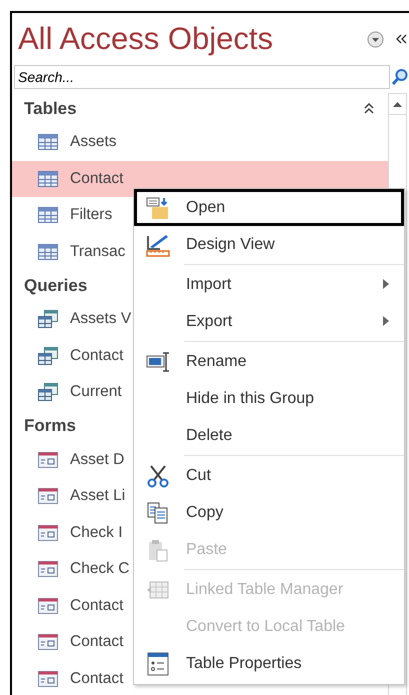  Describe the element at coordinates (146, 39) in the screenshot. I see `pane-title: All Access Objects` at that location.